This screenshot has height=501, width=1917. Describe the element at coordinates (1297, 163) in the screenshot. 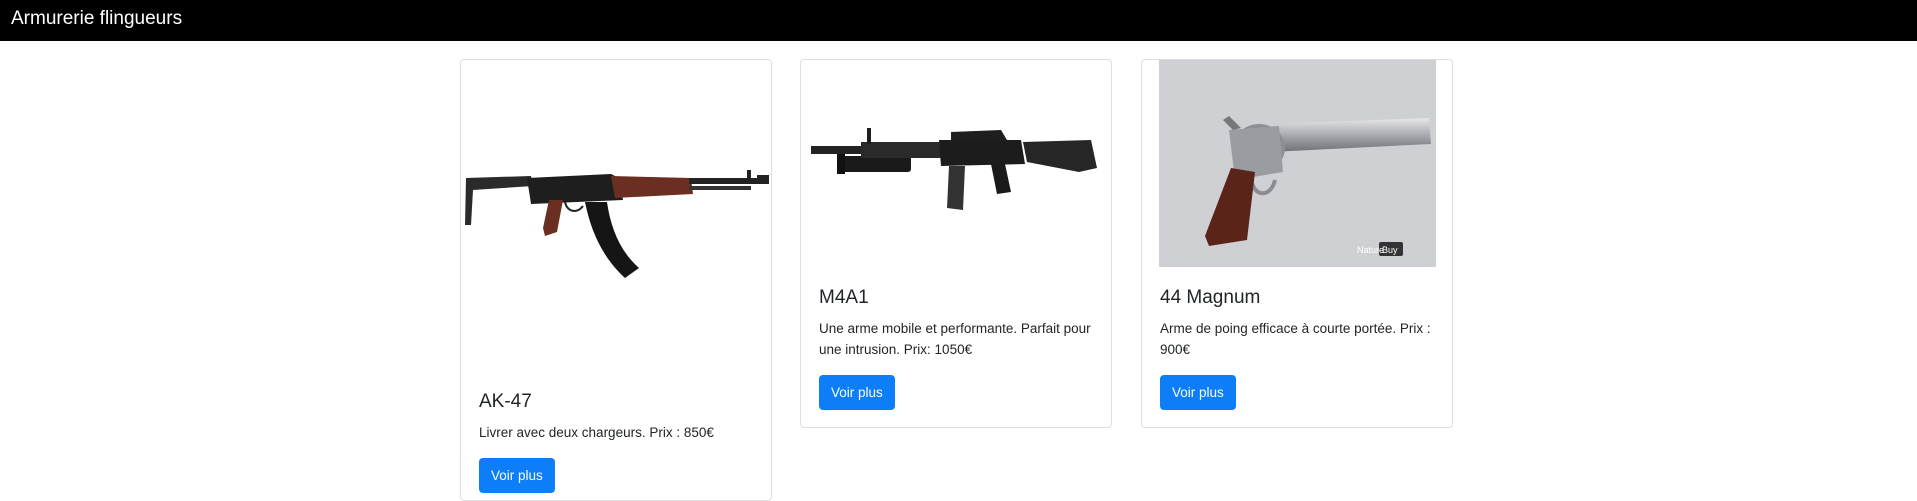

I see `44-magnum-image: Nature Buy` at that location.